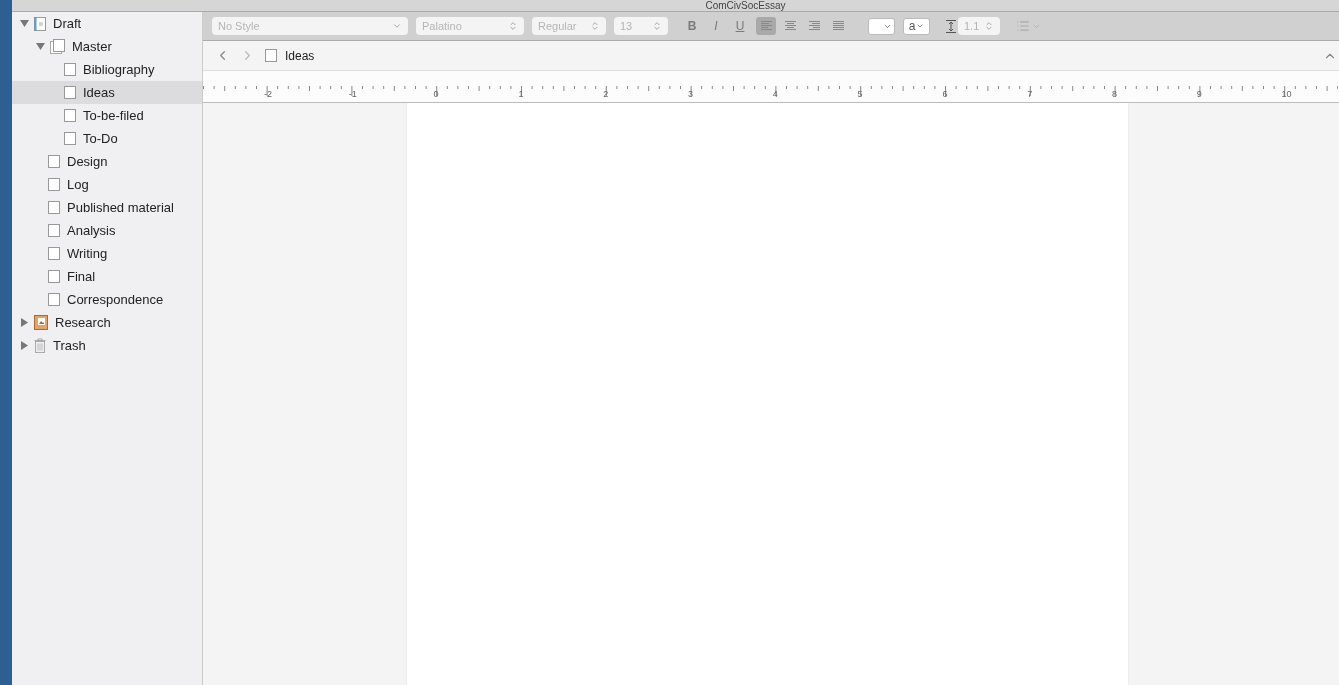 The height and width of the screenshot is (685, 1339). What do you see at coordinates (107, 46) in the screenshot?
I see `binder-item: Master` at bounding box center [107, 46].